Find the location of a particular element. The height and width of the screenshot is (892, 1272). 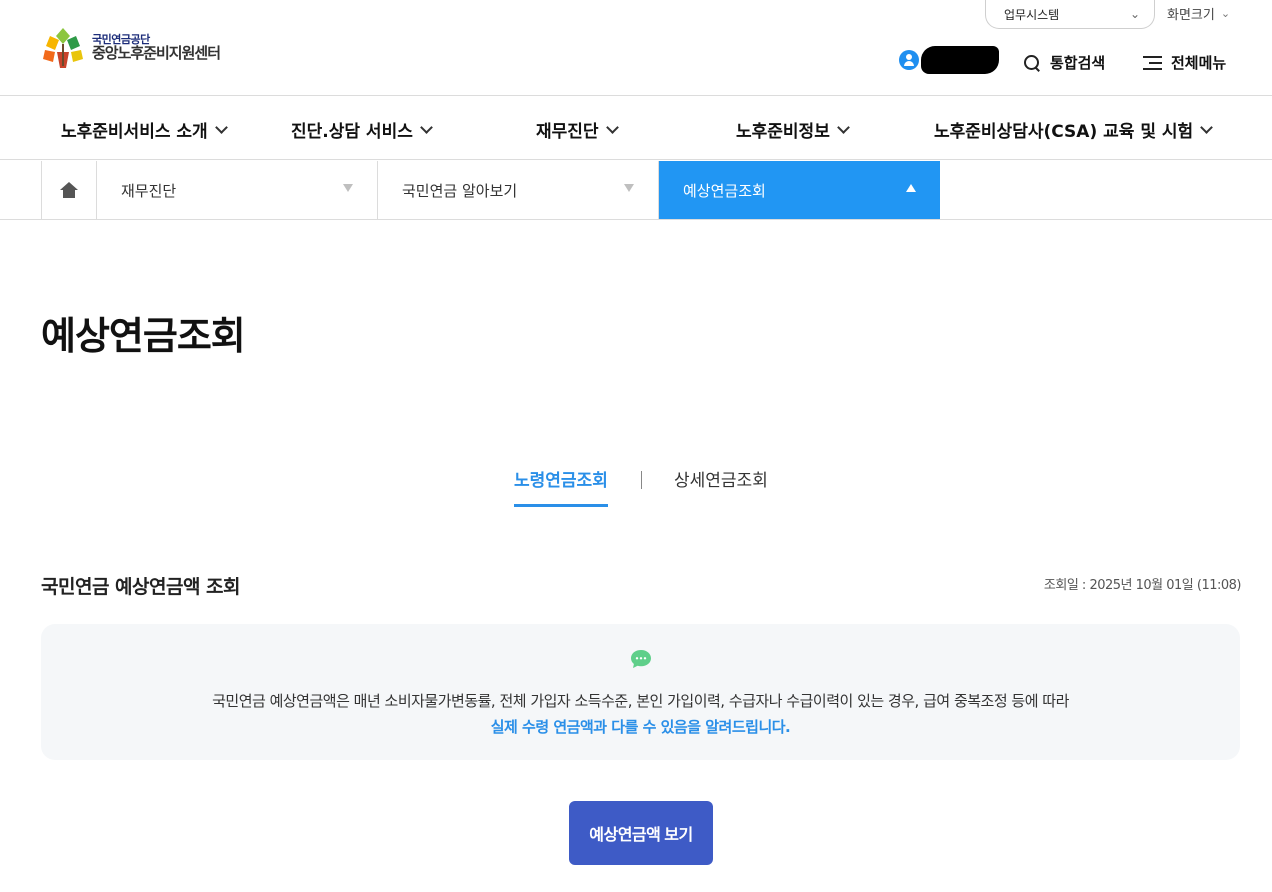

caret-up-icon is located at coordinates (911, 188).